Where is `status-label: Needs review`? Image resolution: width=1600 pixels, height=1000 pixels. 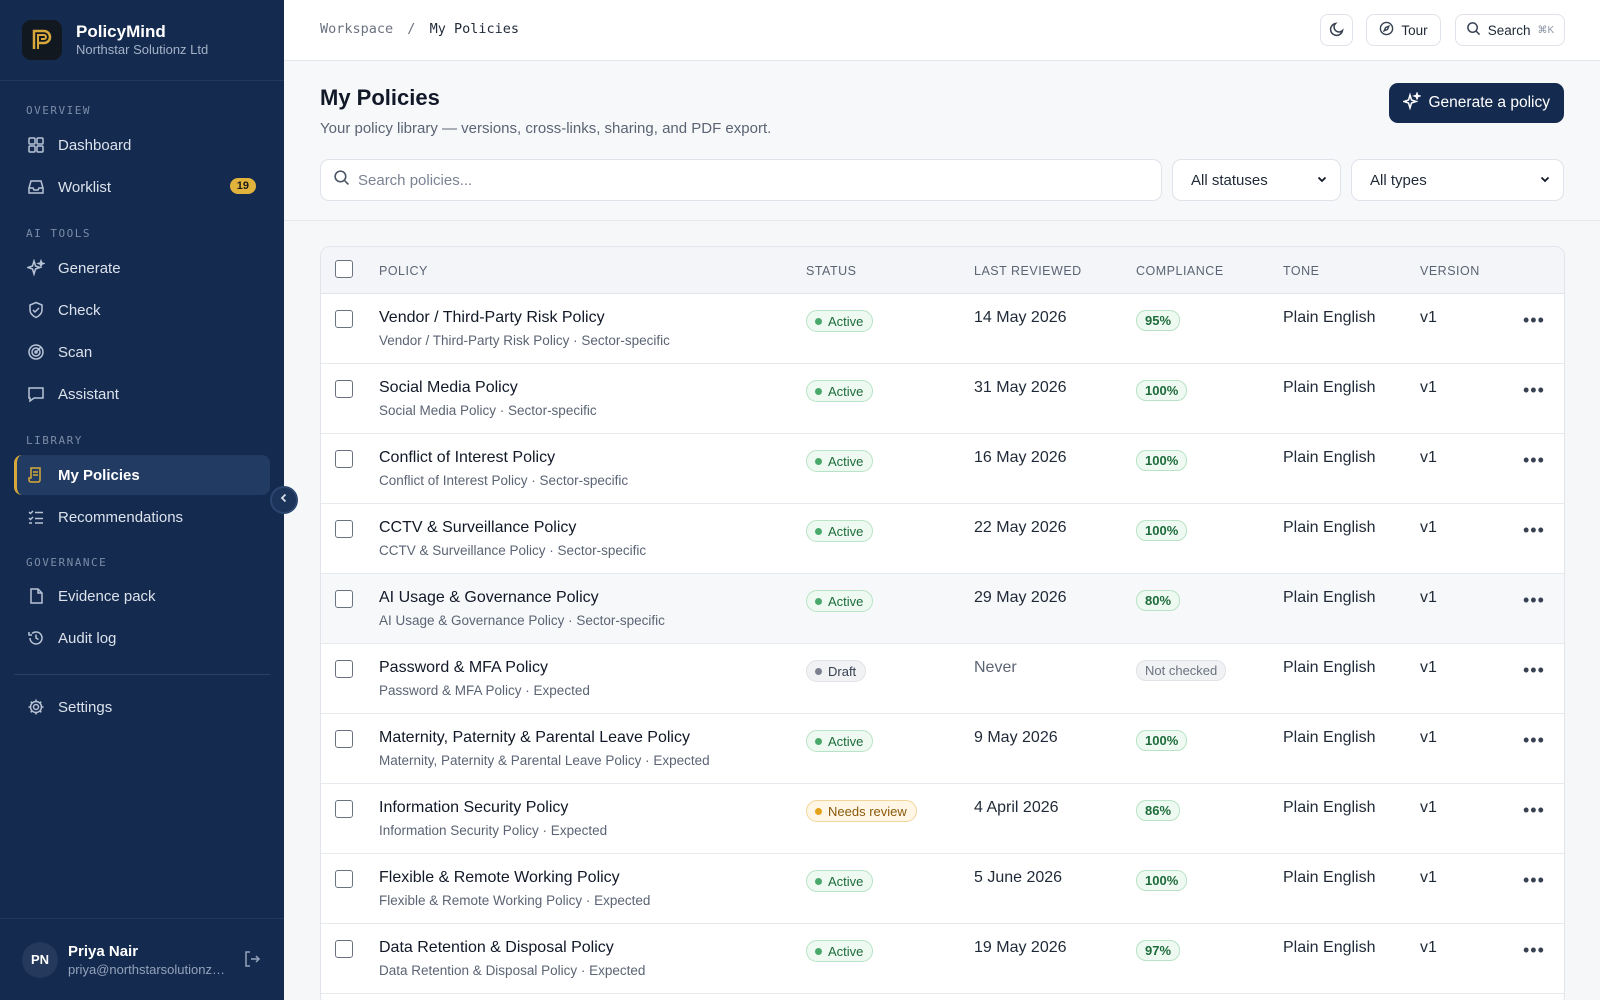 status-label: Needs review is located at coordinates (867, 811).